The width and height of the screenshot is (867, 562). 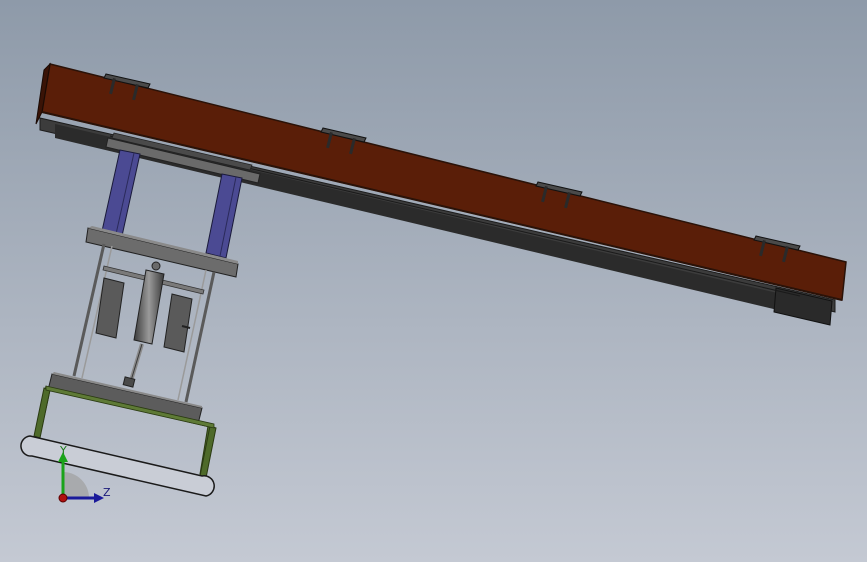 I want to click on cylinder-top-fitting, so click(x=156, y=266).